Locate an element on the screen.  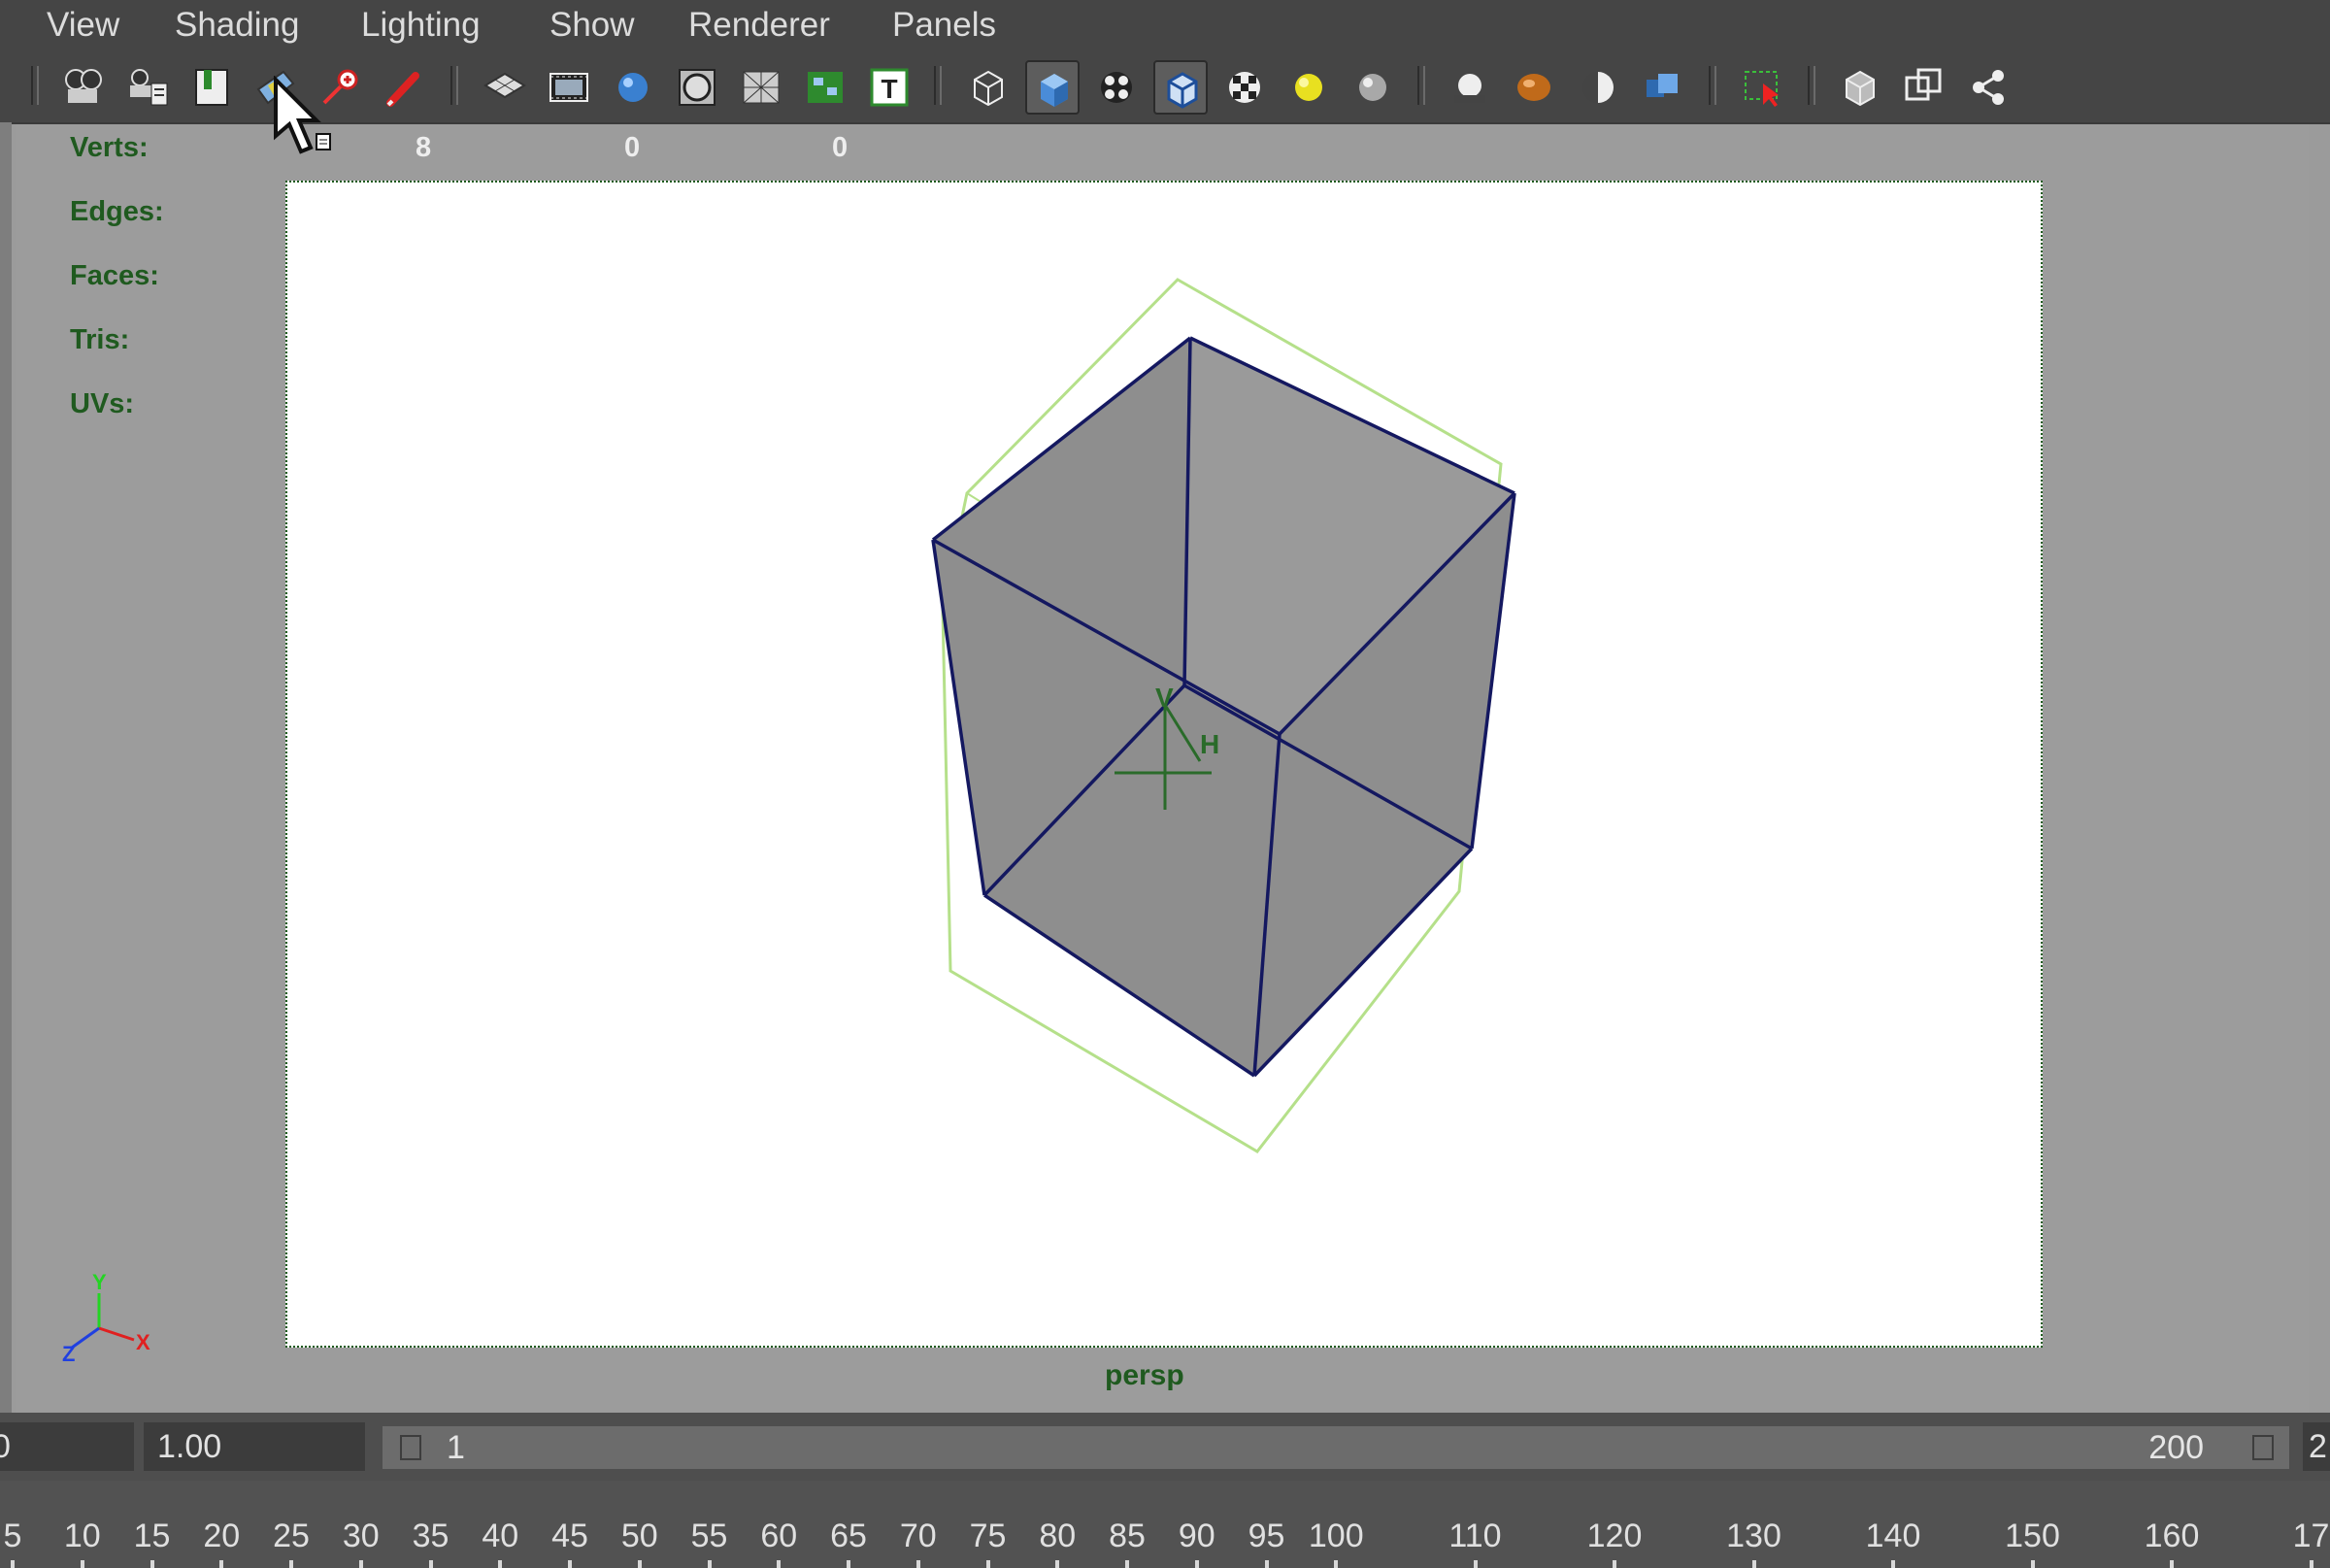
menu-renderer: Renderer is located at coordinates (759, 25).